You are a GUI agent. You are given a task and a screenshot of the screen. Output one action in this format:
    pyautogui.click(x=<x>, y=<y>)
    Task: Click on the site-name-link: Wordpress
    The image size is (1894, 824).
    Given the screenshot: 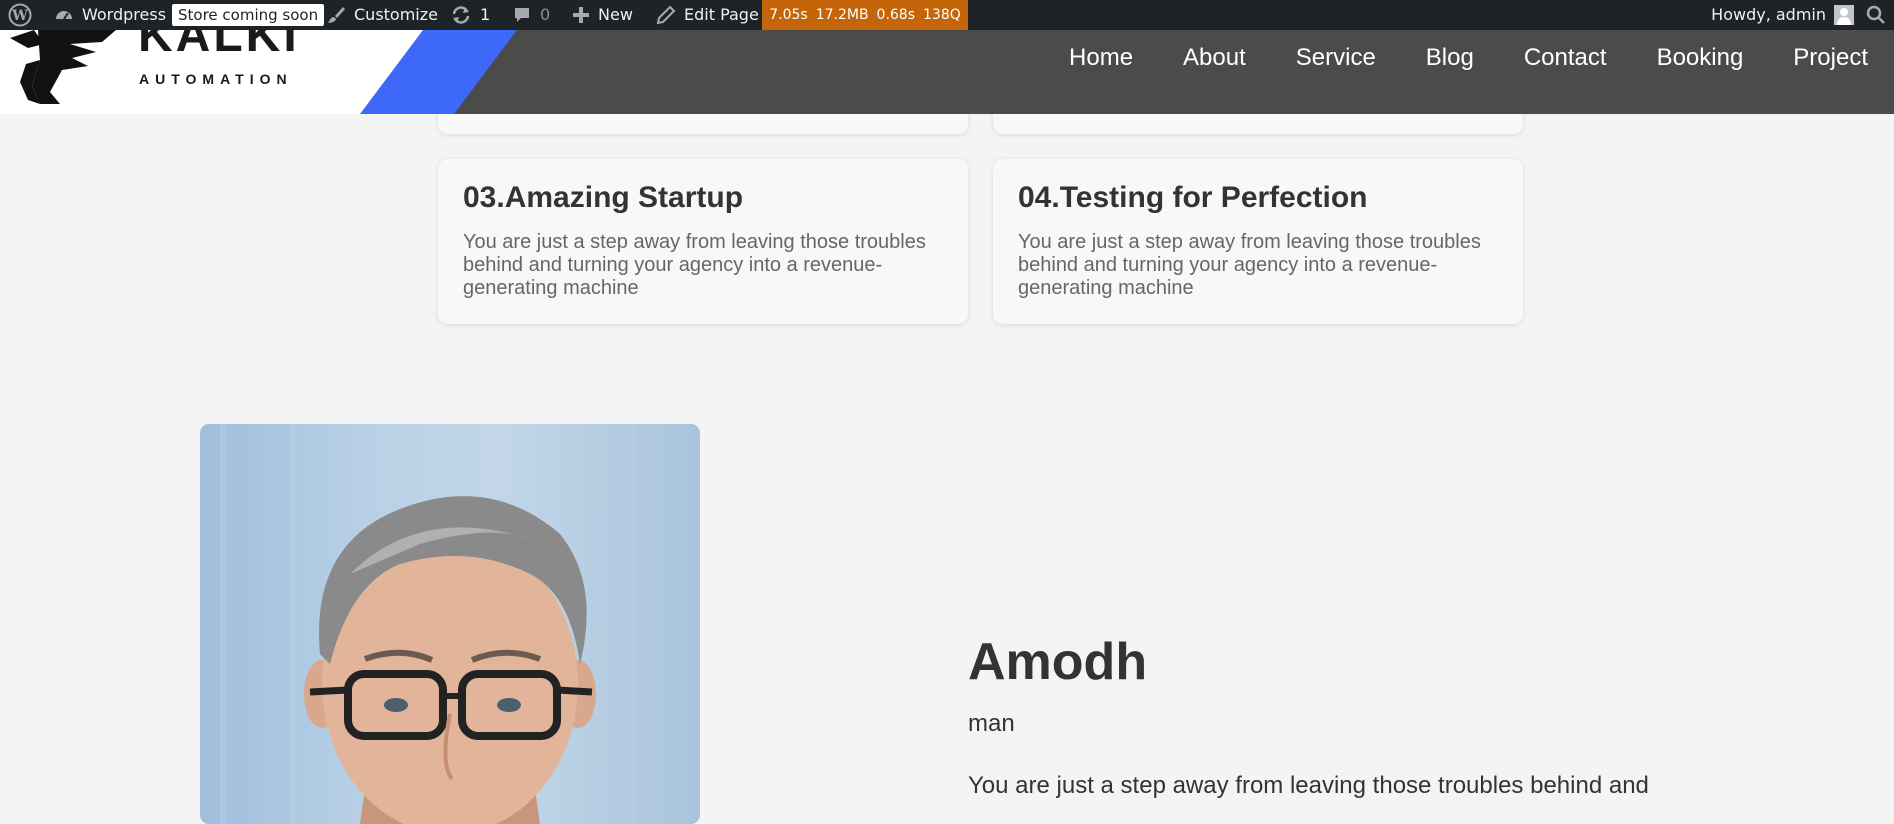 What is the action you would take?
    pyautogui.click(x=110, y=15)
    